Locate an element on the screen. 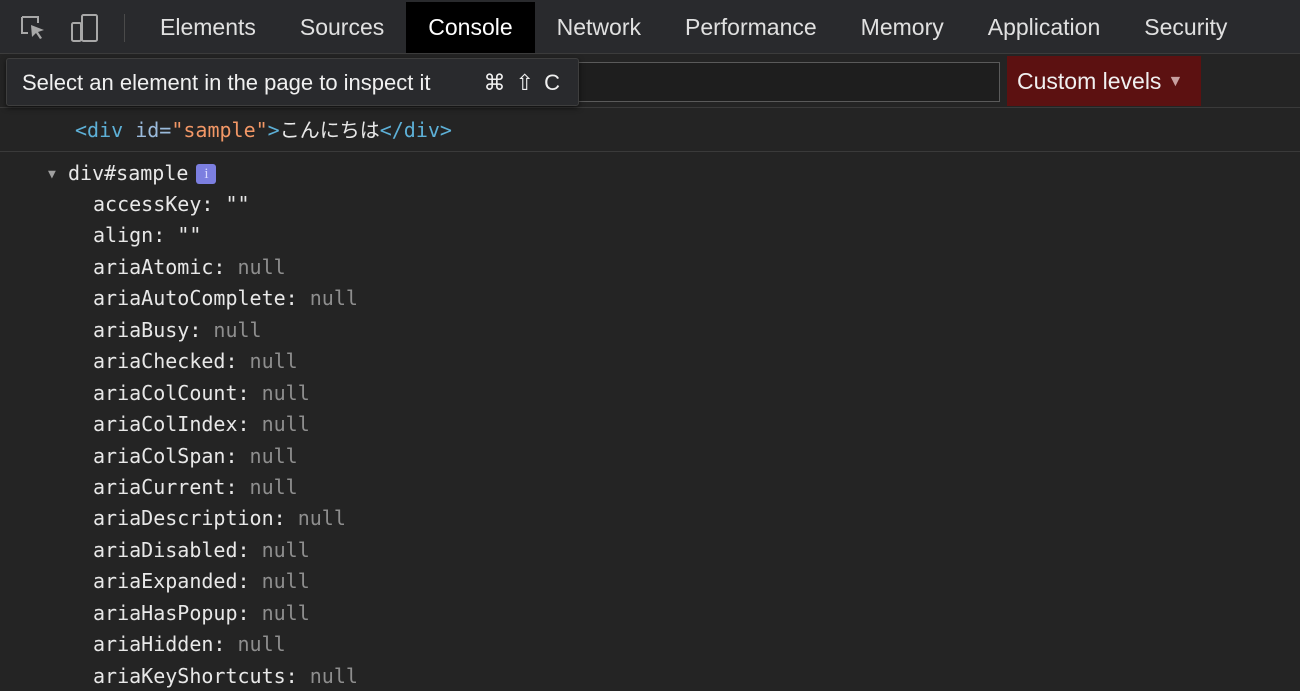  toolbar-separator is located at coordinates (124, 28).